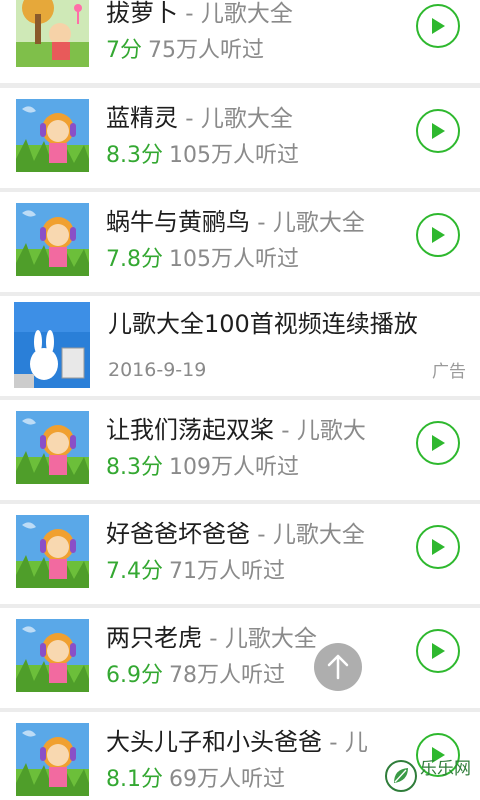 This screenshot has height=800, width=480. I want to click on song-title-line: 拔萝卜 - 儿歌大全, so click(253, 17).